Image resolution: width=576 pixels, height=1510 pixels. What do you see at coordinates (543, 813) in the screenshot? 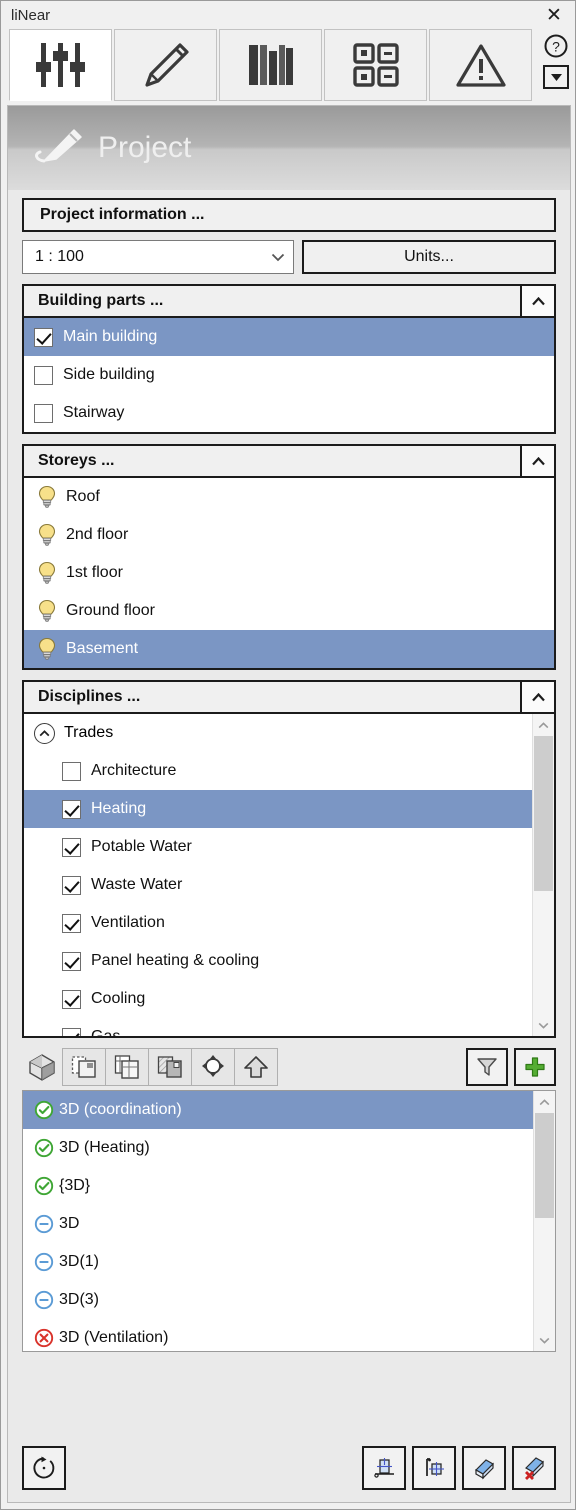
I see `scrollbar-thumb` at bounding box center [543, 813].